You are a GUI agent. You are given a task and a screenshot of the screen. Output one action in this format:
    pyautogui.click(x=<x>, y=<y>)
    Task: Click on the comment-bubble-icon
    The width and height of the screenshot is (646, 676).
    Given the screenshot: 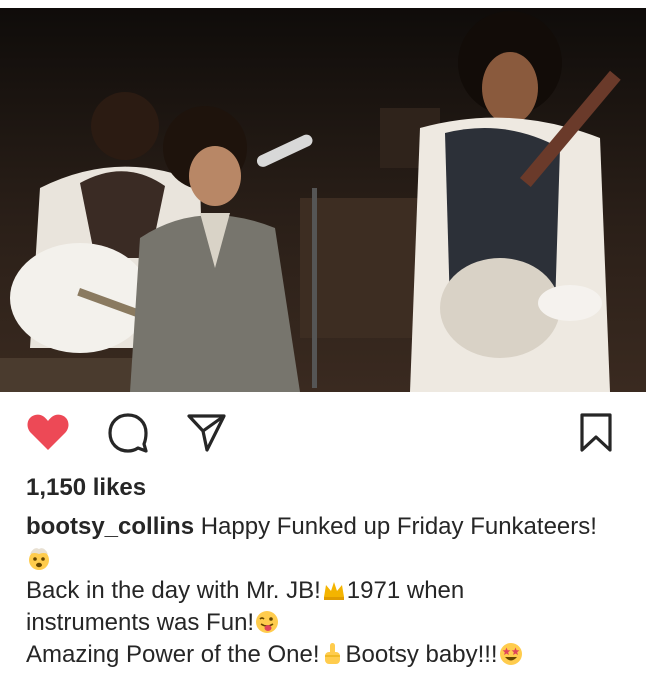 What is the action you would take?
    pyautogui.click(x=128, y=433)
    